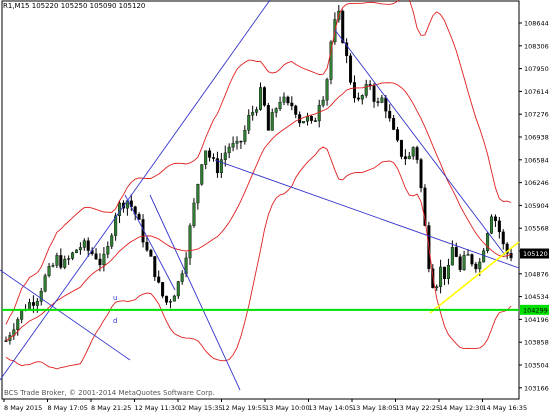 The width and height of the screenshot is (550, 413). I want to click on price-label: 106246, so click(536, 183).